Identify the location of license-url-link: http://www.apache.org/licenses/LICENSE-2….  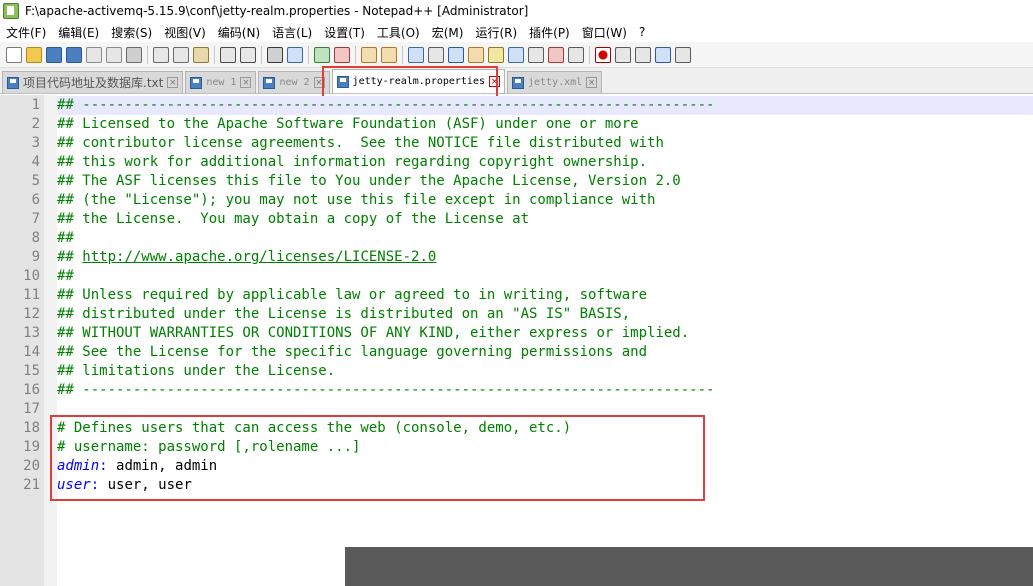
(259, 257).